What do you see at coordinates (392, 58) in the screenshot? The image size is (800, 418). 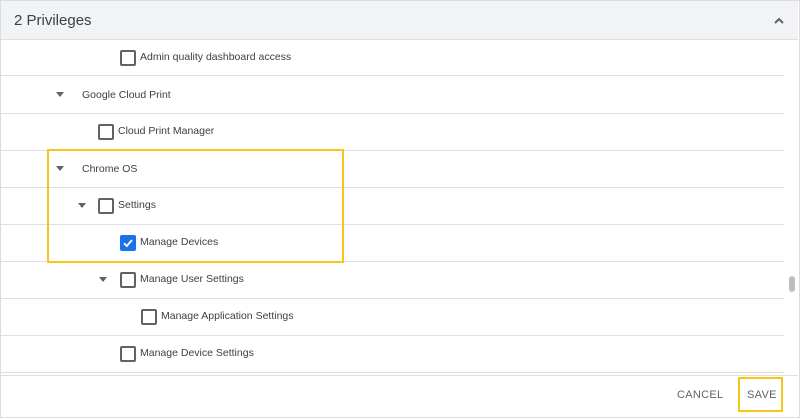 I see `privilege-row-admin-quality-dashboard: Admin quality dashboard access` at bounding box center [392, 58].